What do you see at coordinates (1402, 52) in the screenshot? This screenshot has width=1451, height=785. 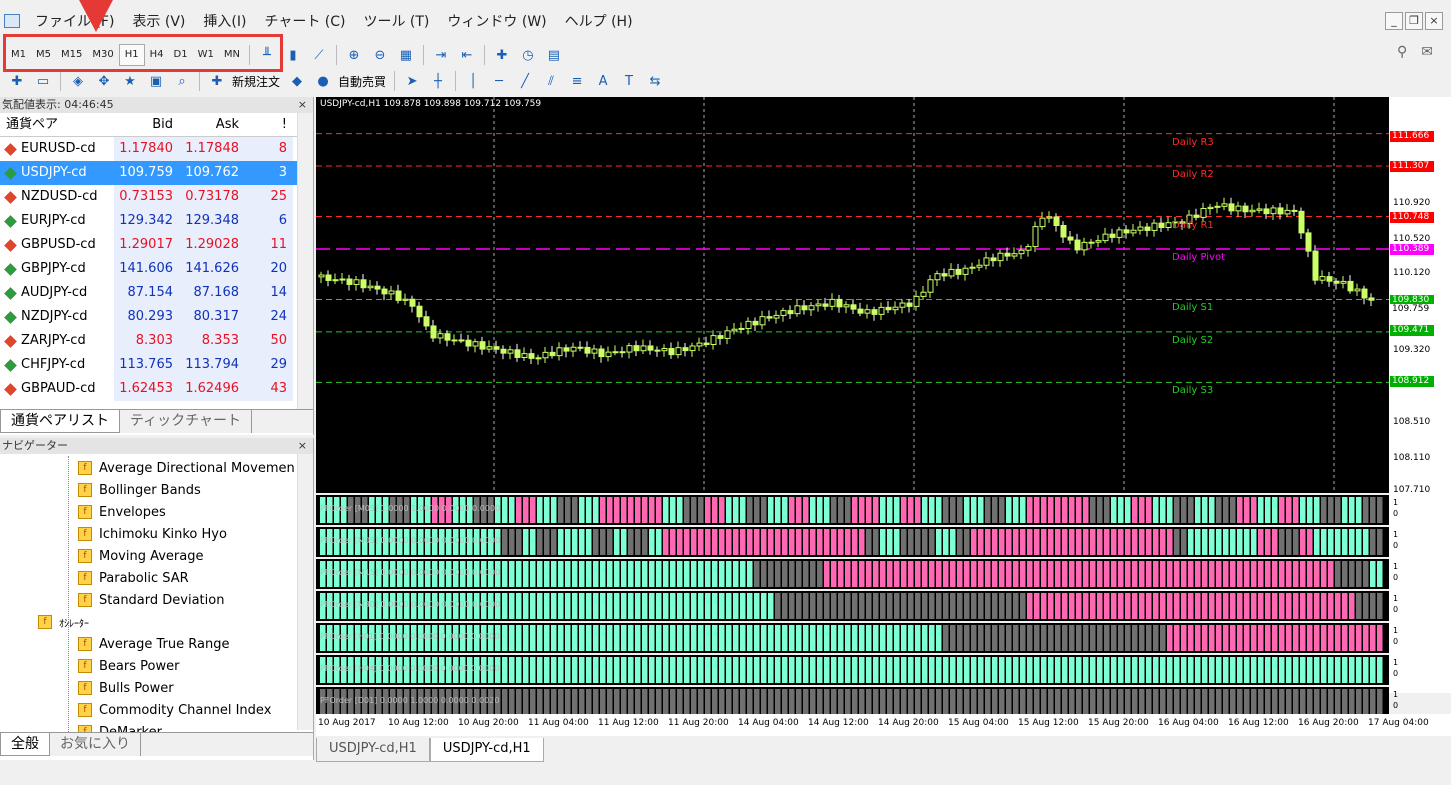 I see `search-icon: ⚲` at bounding box center [1402, 52].